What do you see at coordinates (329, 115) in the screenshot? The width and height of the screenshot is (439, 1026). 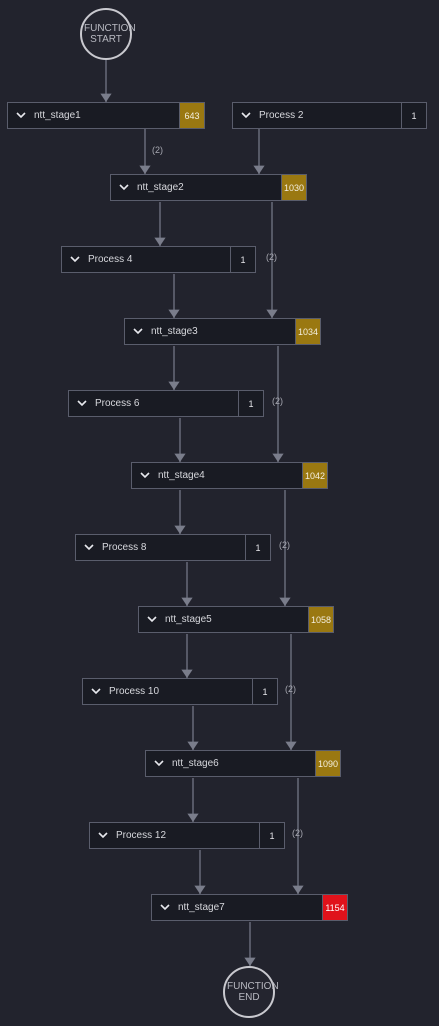 I see `node-process-2: Process 2 1` at bounding box center [329, 115].